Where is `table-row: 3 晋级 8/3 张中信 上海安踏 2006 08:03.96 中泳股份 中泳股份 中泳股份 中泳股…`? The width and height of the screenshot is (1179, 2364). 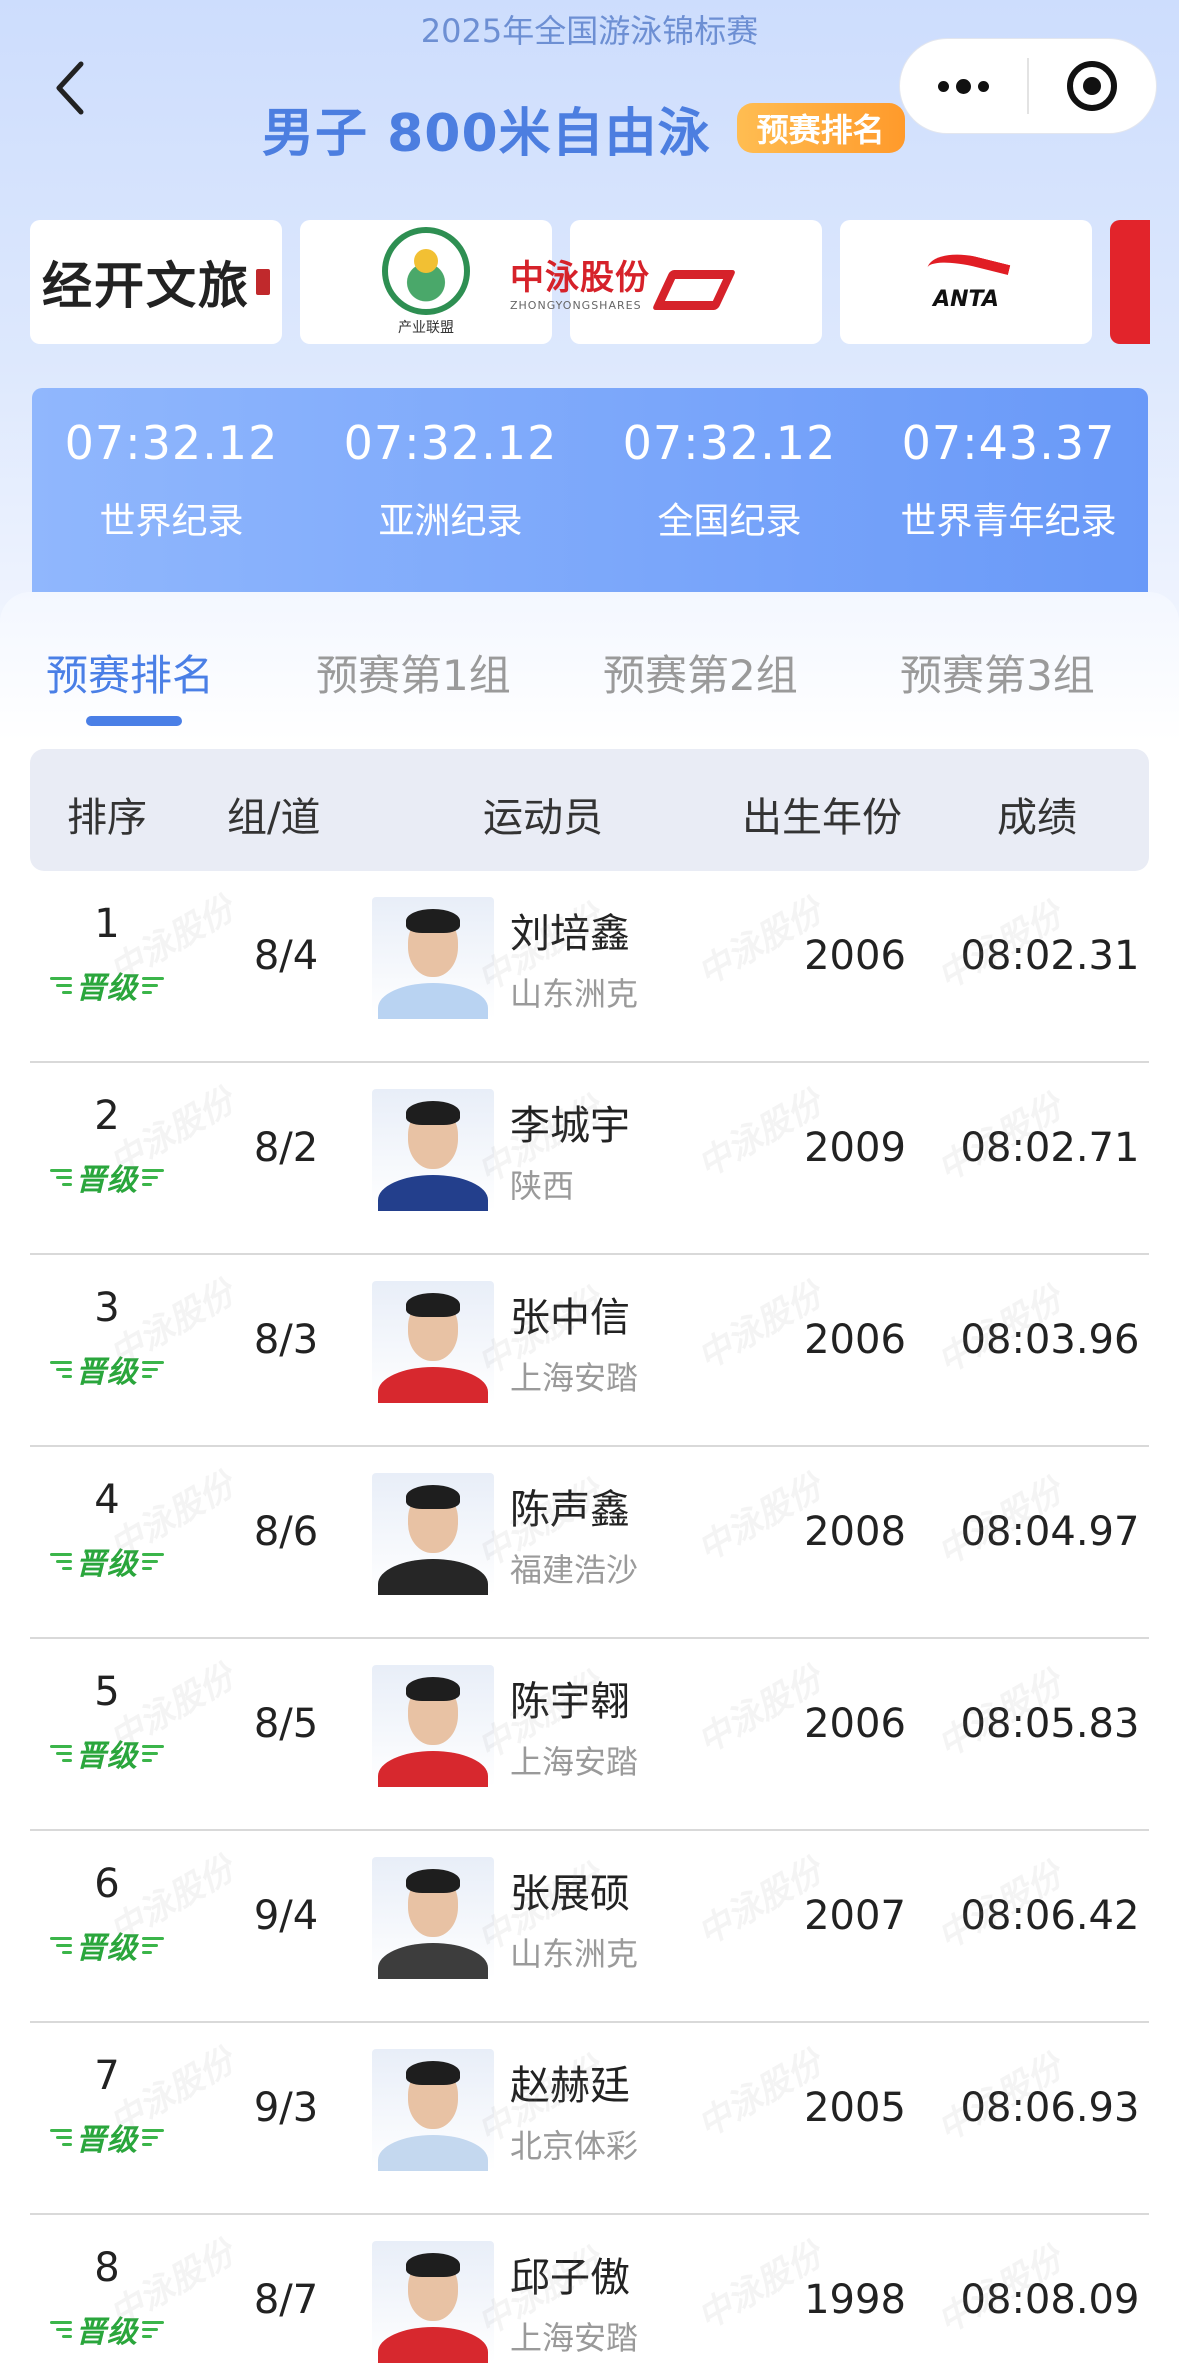 table-row: 3 晋级 8/3 张中信 上海安踏 2006 08:03.96 中泳股份 中泳股份 中泳股份 中泳股… is located at coordinates (589, 1351).